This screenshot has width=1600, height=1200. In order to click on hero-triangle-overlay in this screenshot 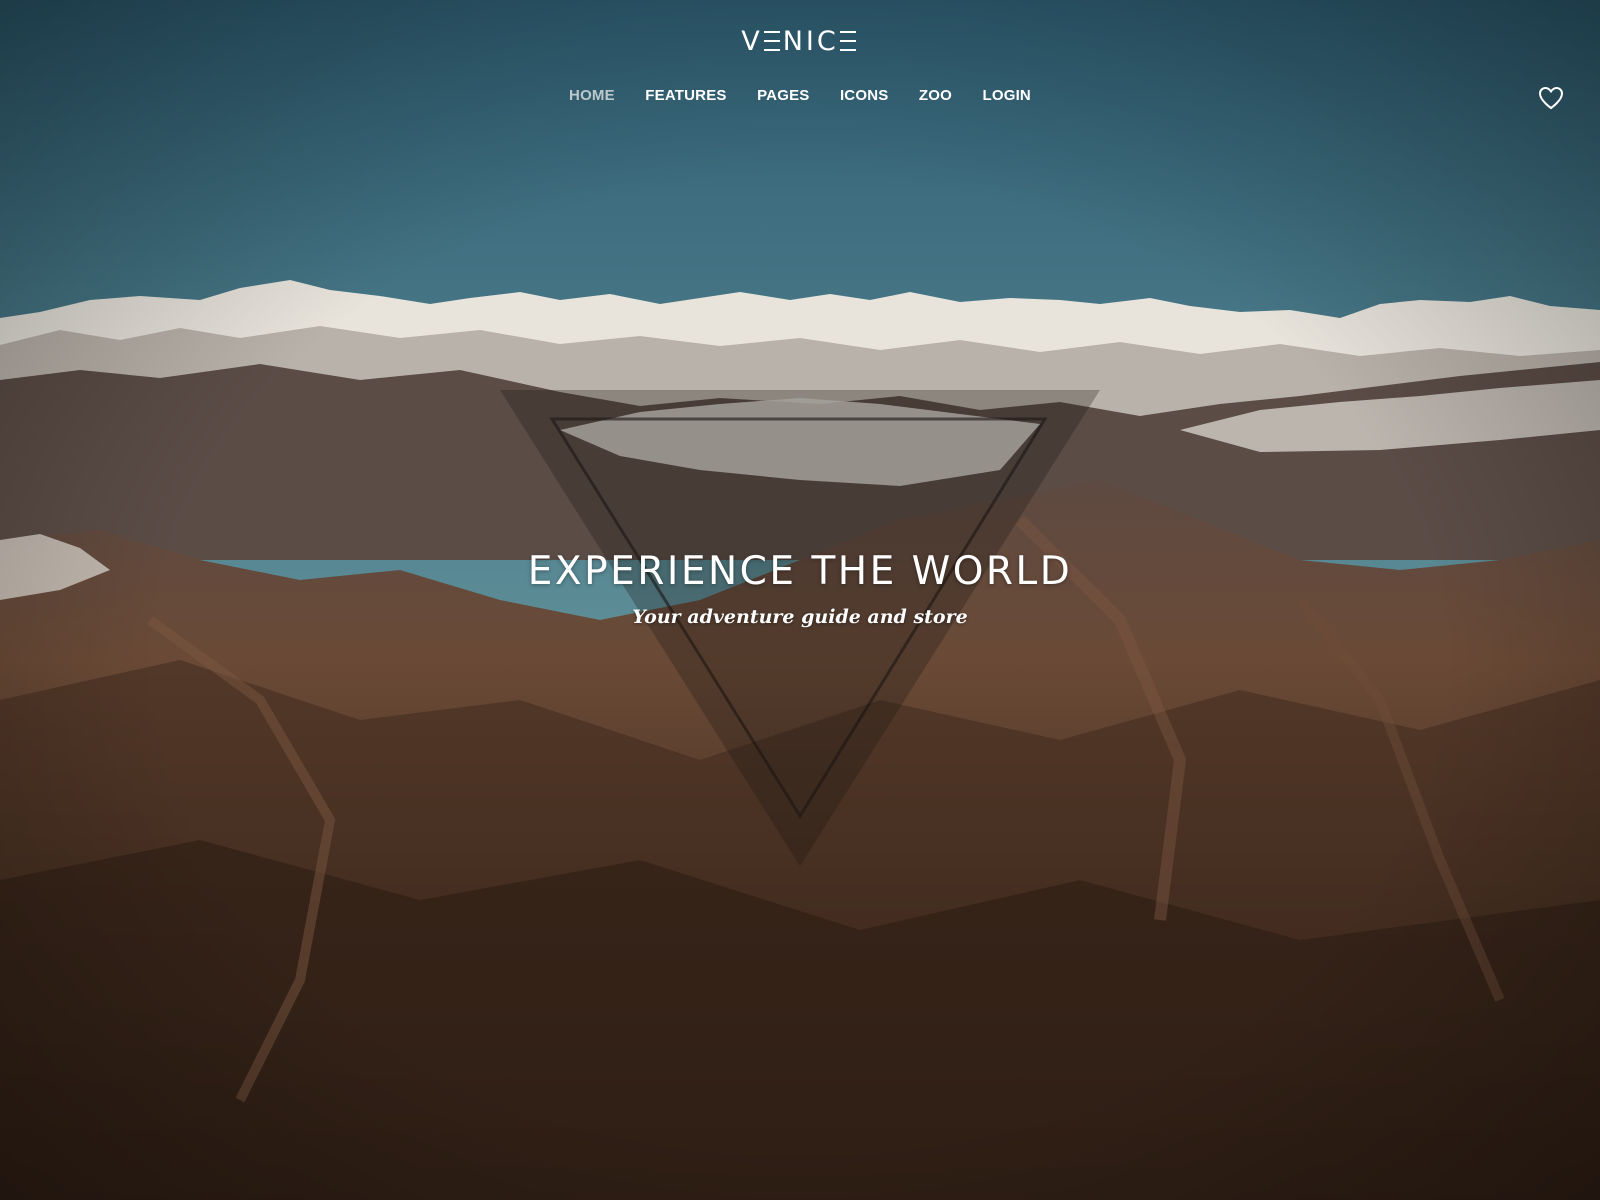, I will do `click(800, 628)`.